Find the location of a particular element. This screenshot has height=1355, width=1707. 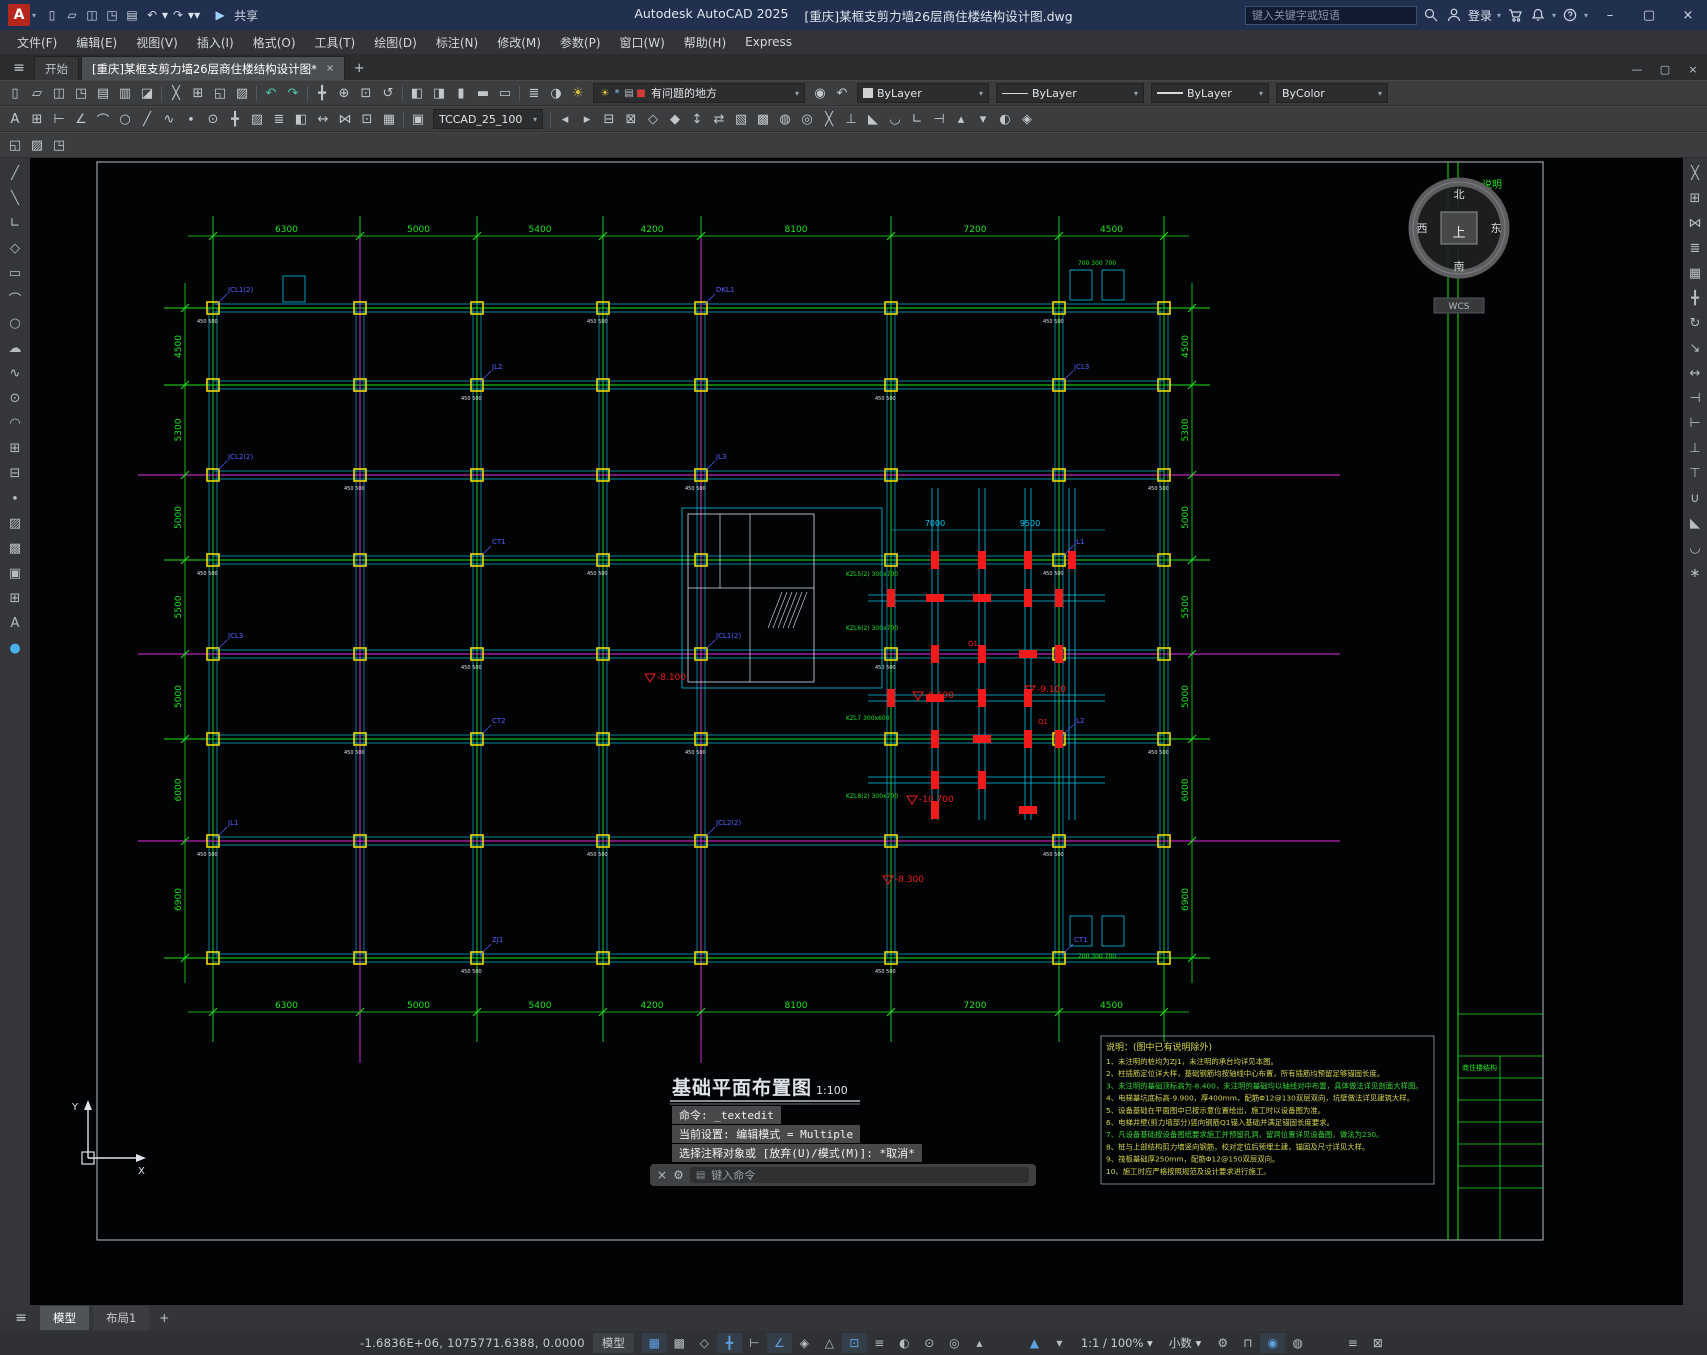

sheet-set-icon: ▬ is located at coordinates (483, 93).